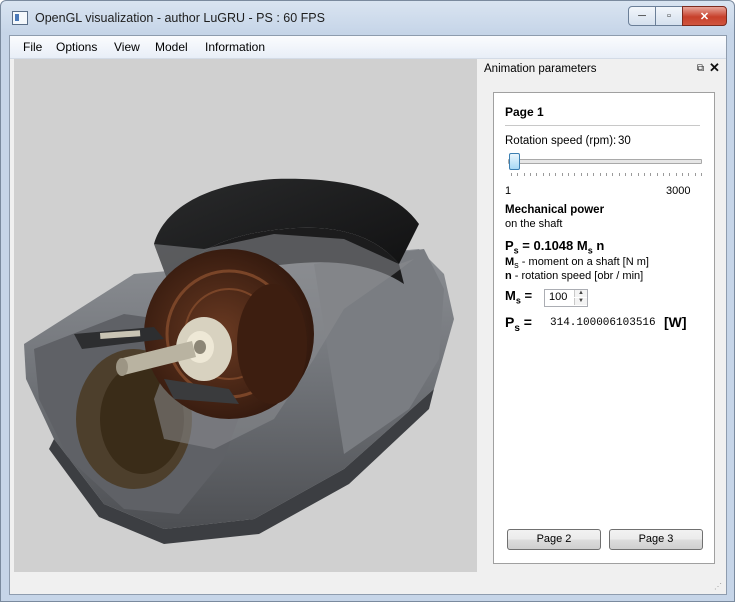 The image size is (735, 602). What do you see at coordinates (20, 18) in the screenshot?
I see `app-window-icon` at bounding box center [20, 18].